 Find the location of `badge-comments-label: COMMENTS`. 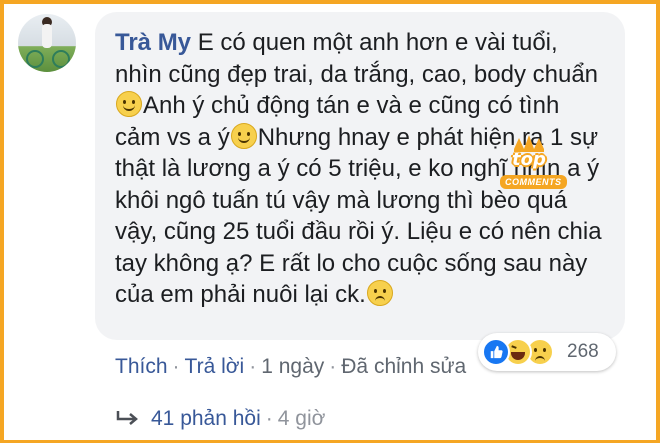

badge-comments-label: COMMENTS is located at coordinates (533, 182).